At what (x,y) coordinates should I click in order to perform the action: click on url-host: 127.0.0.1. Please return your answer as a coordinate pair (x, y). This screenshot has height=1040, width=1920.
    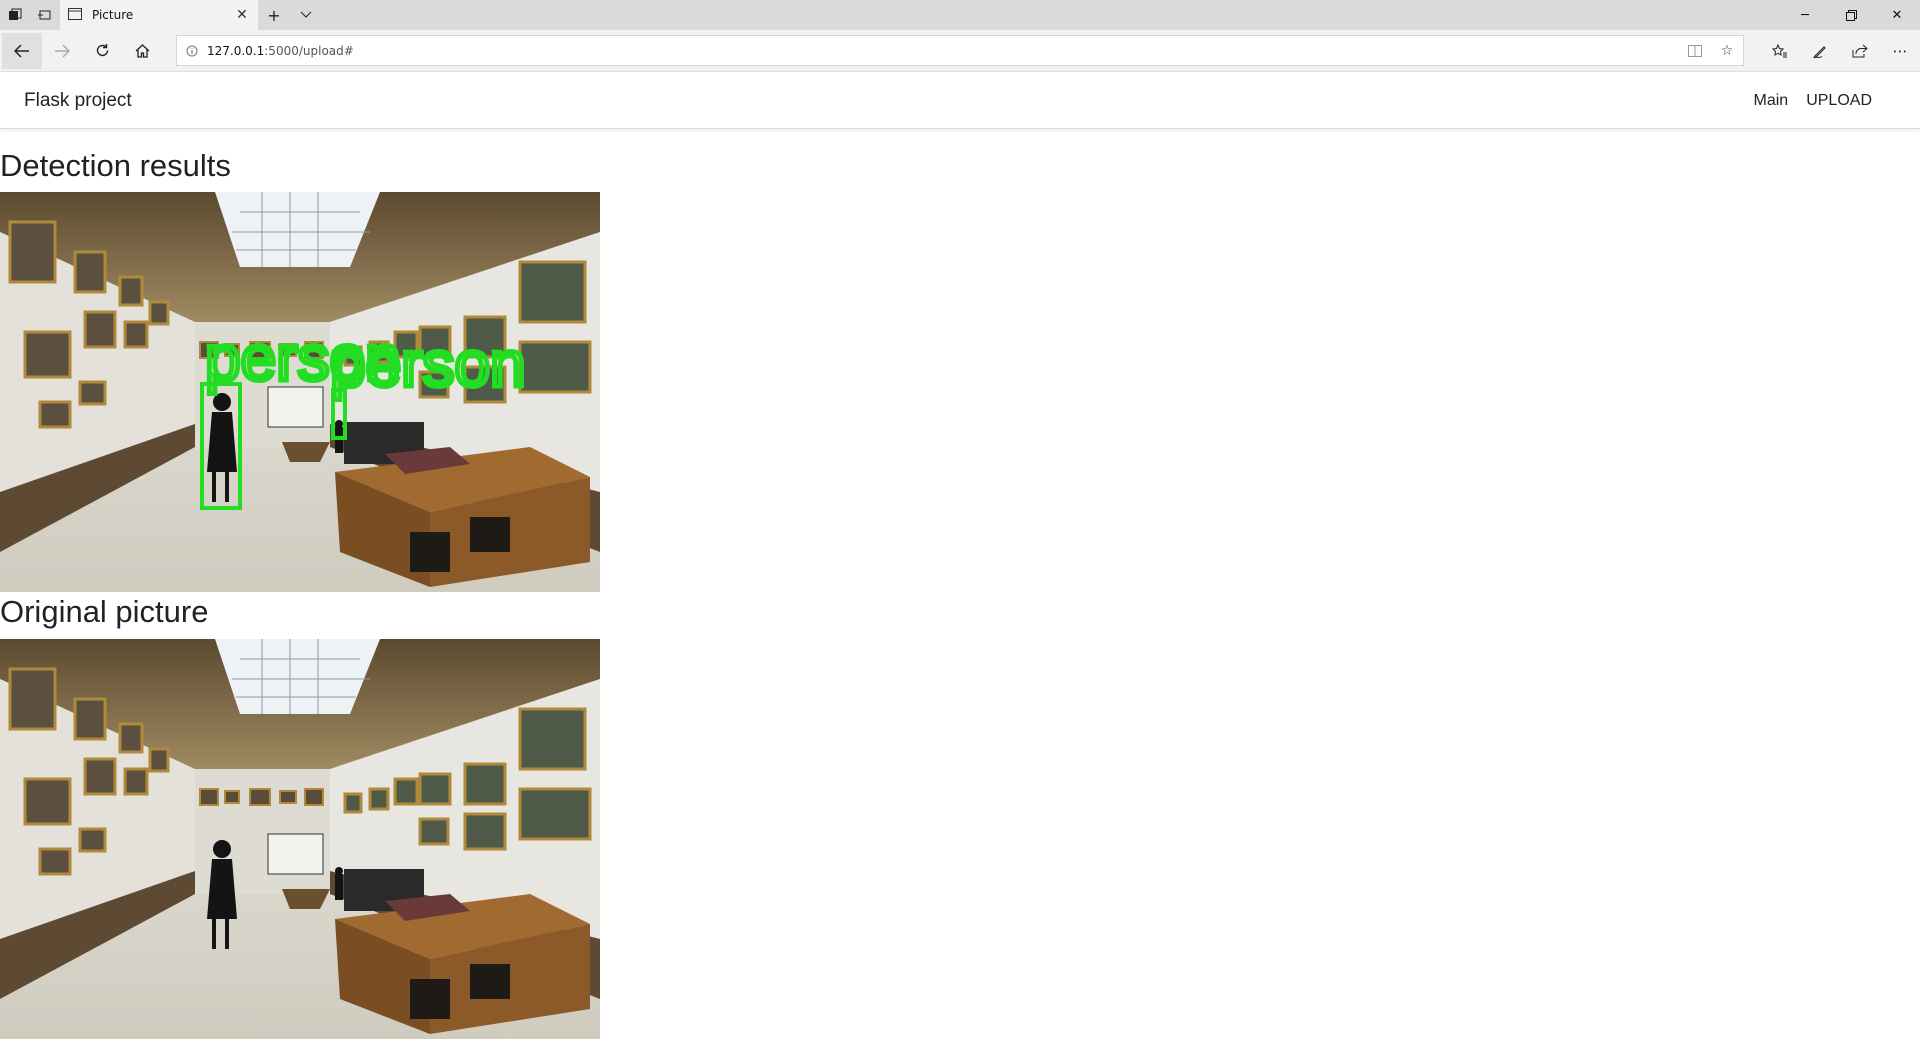
    Looking at the image, I should click on (236, 50).